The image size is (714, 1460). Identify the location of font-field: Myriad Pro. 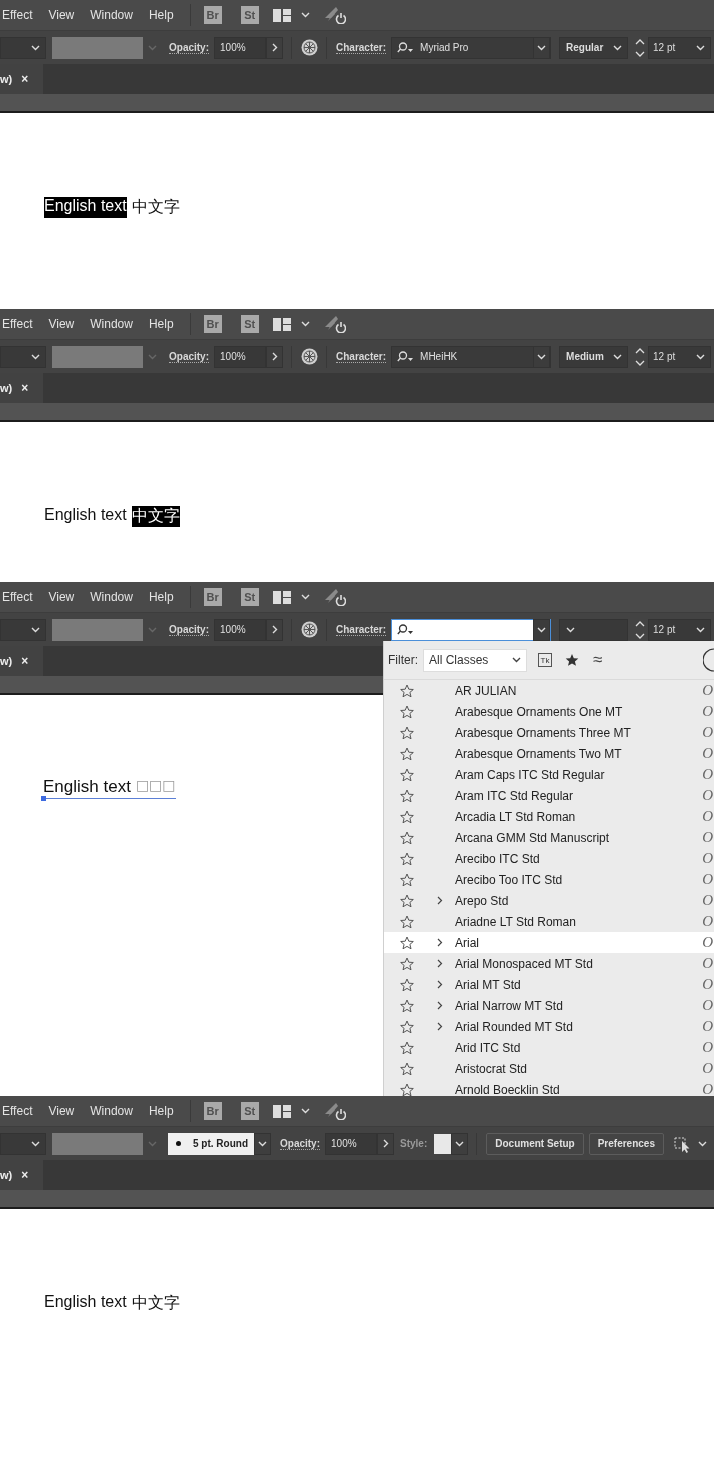
(471, 47).